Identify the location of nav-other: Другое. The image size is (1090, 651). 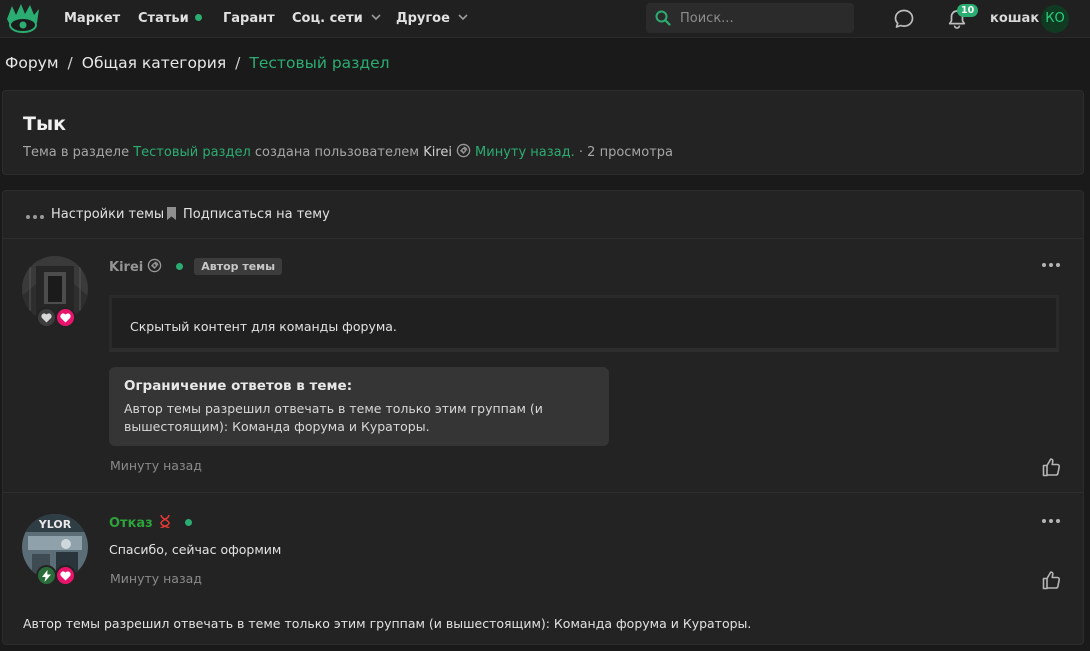
(432, 18).